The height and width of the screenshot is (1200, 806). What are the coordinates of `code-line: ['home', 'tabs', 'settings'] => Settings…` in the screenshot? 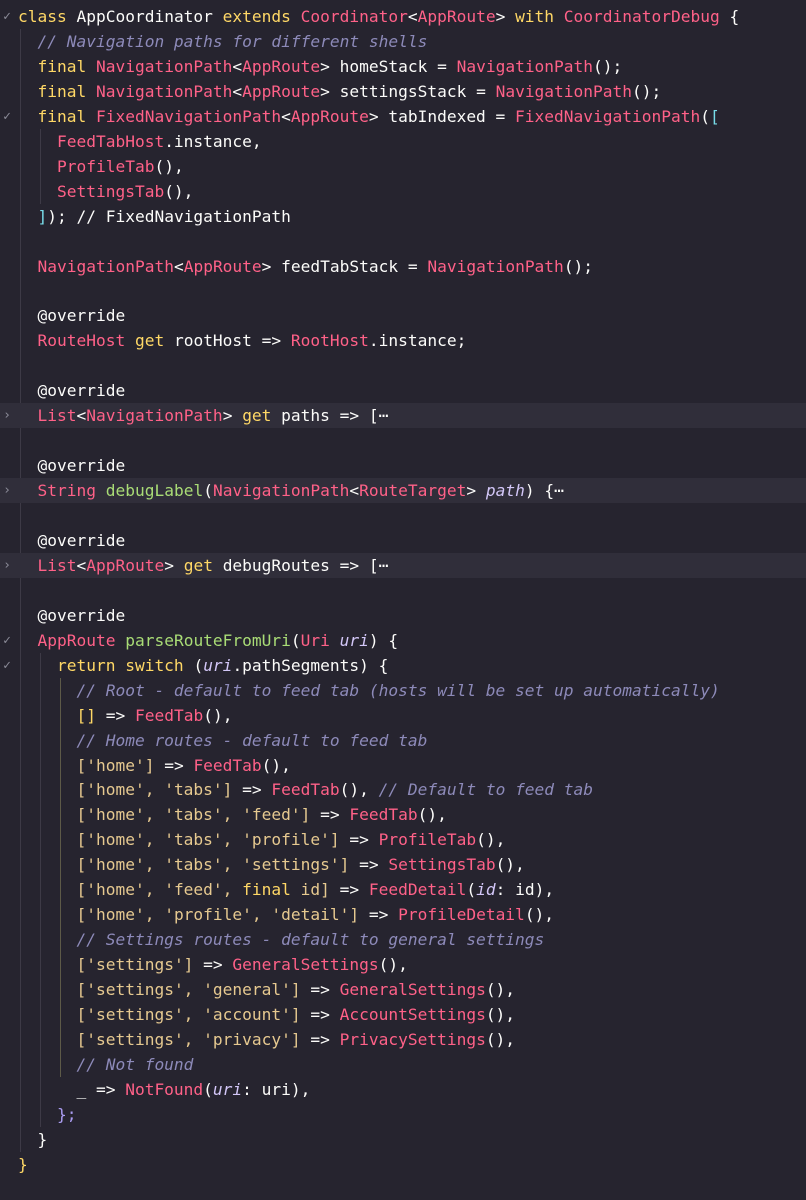 It's located at (403, 864).